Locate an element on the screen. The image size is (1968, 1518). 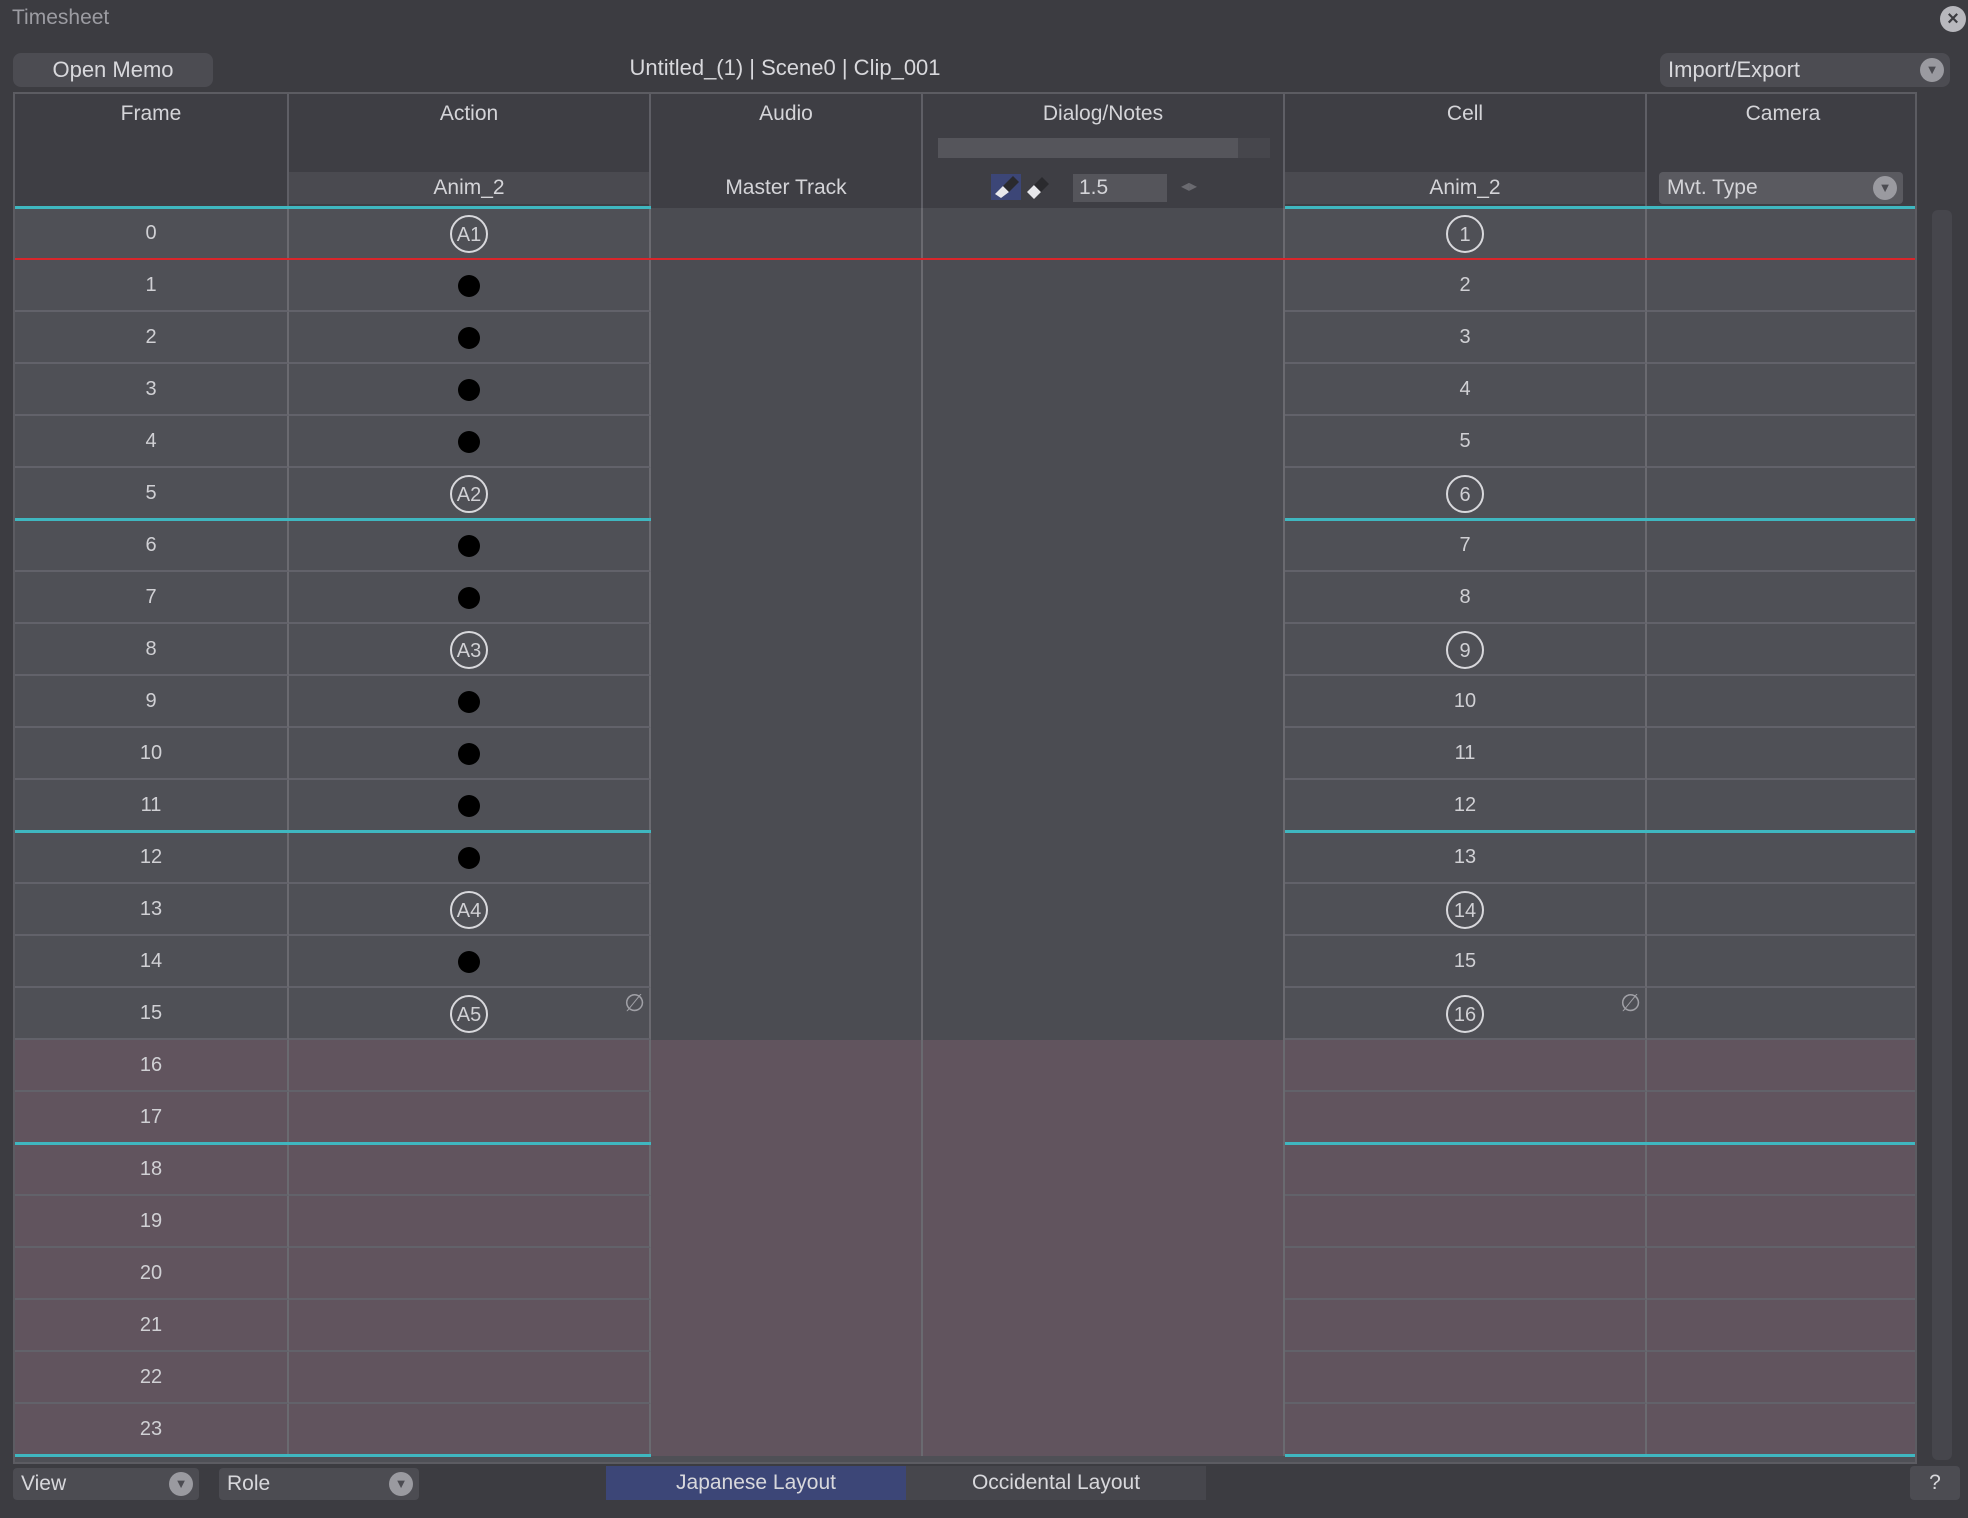
frame-cell: 16 is located at coordinates (152, 1066).